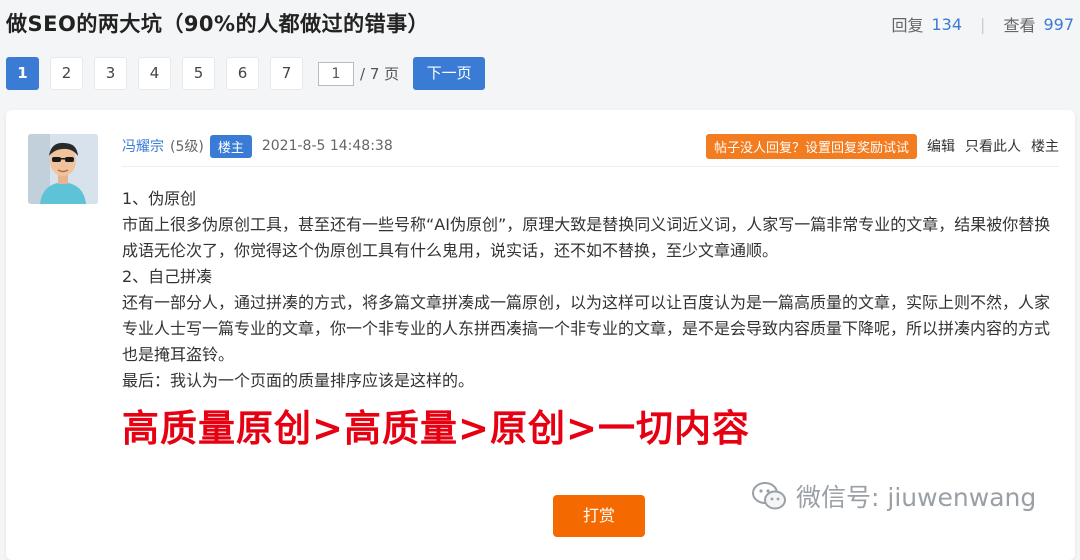 The image size is (1080, 560). What do you see at coordinates (380, 74) in the screenshot?
I see `page-total-label: / 7 页` at bounding box center [380, 74].